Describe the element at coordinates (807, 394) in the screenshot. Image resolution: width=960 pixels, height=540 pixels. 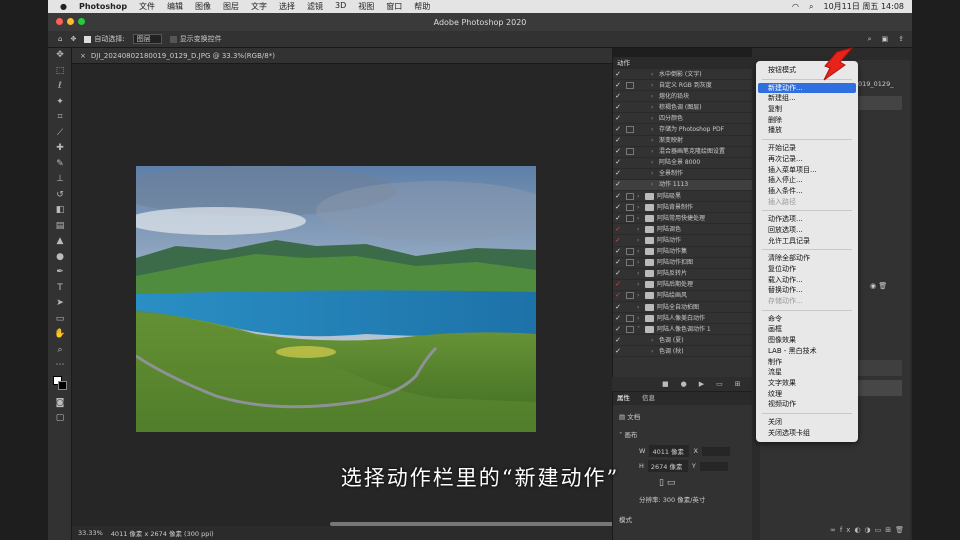
I see `menu-item: 纹理` at that location.